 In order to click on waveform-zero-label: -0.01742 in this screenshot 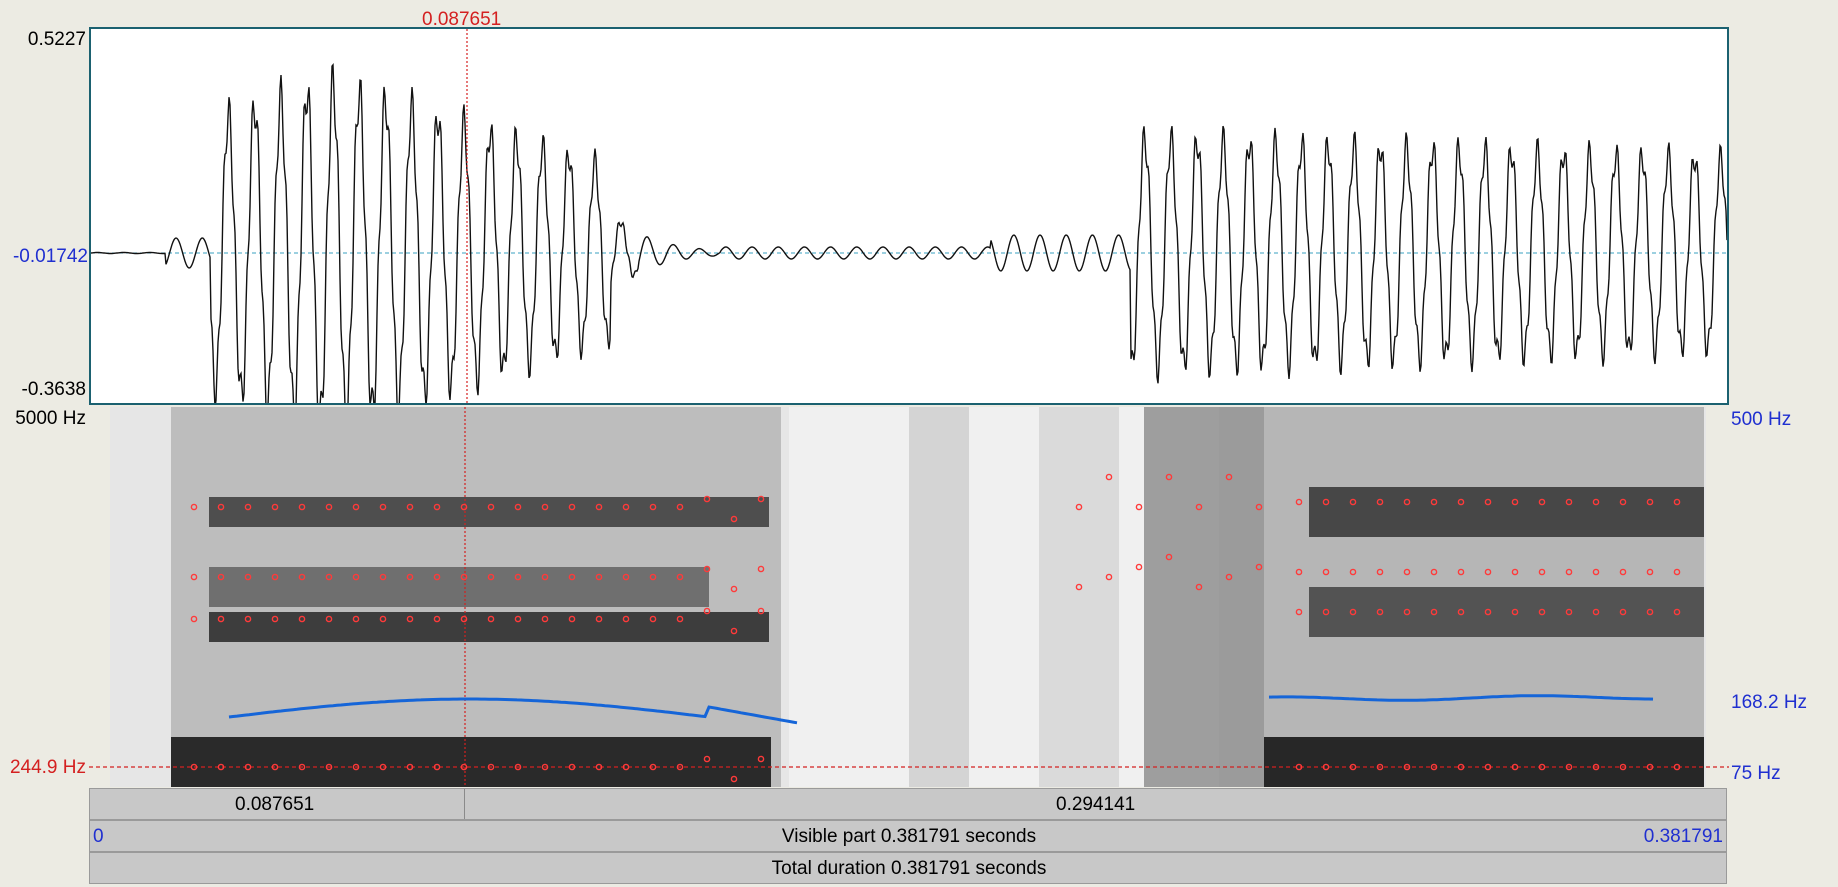, I will do `click(50, 256)`.